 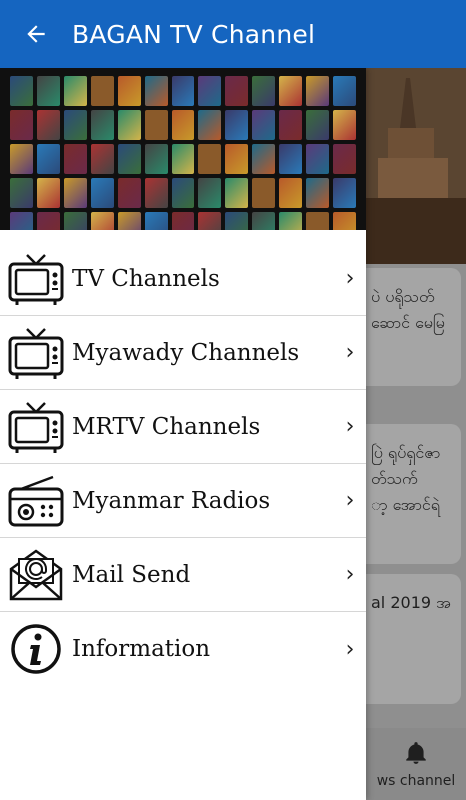 I want to click on bottom-nav-label: ws channel, so click(x=416, y=781).